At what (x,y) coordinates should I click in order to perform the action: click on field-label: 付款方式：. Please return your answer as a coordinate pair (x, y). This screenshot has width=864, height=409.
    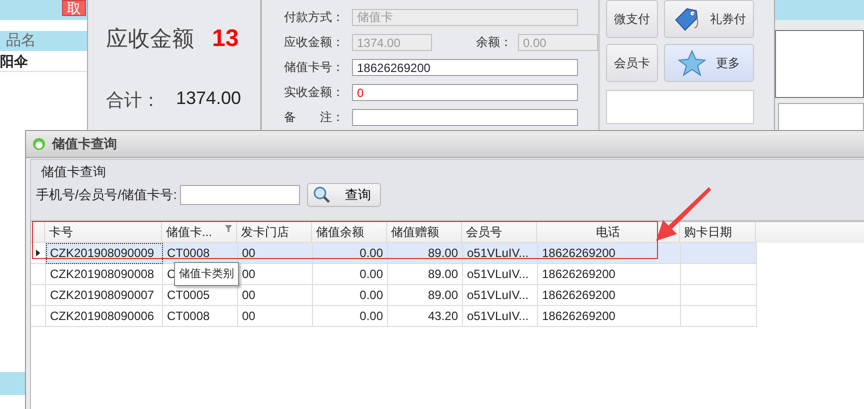
    Looking at the image, I should click on (314, 17).